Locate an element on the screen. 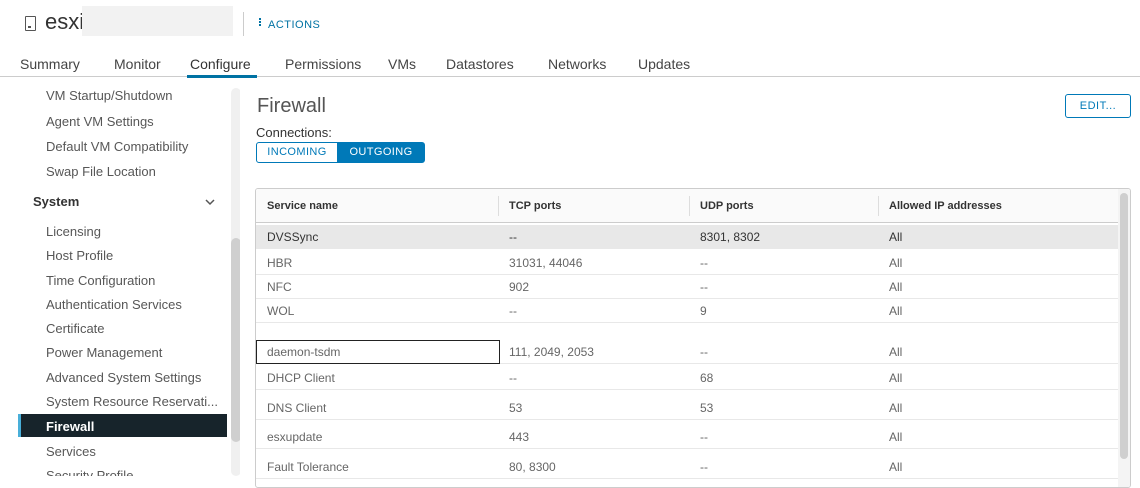  table-row: NFC 902 -- All is located at coordinates (687, 287).